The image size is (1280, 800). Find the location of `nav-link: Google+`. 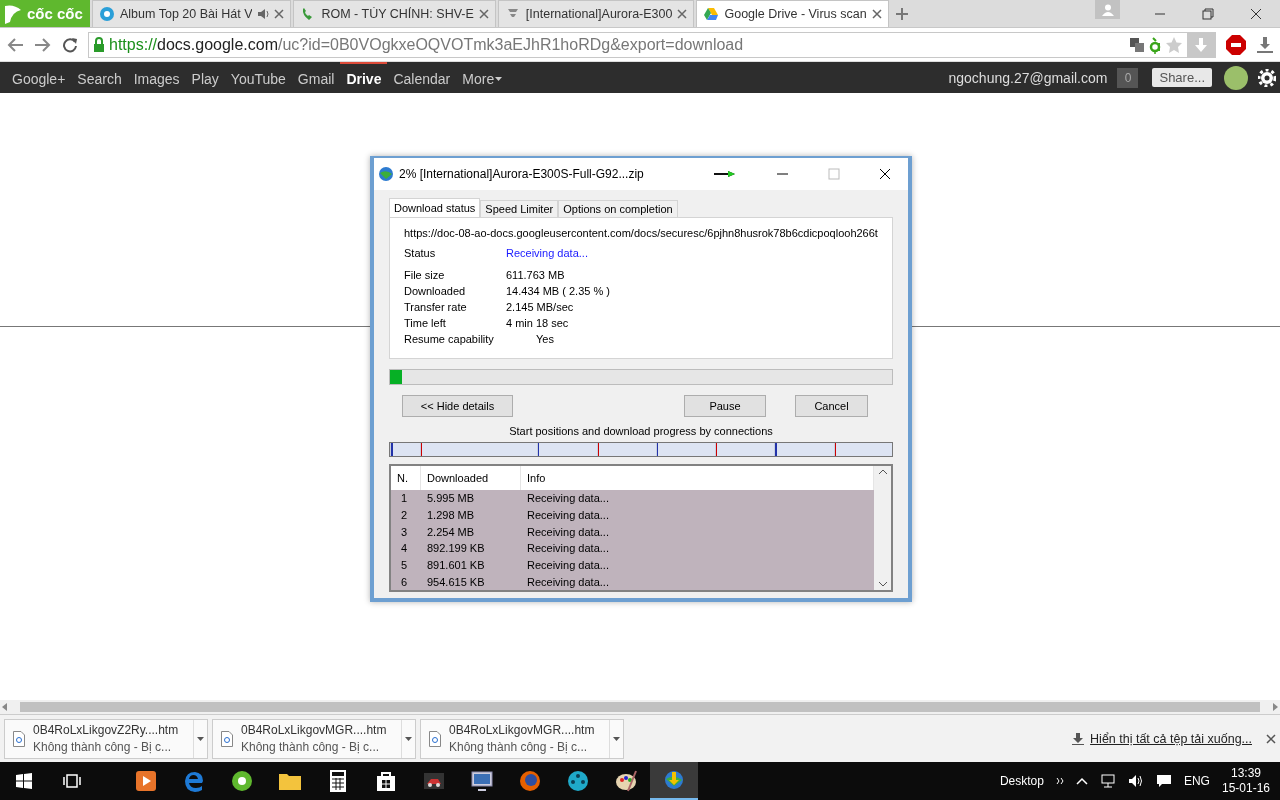

nav-link: Google+ is located at coordinates (39, 77).